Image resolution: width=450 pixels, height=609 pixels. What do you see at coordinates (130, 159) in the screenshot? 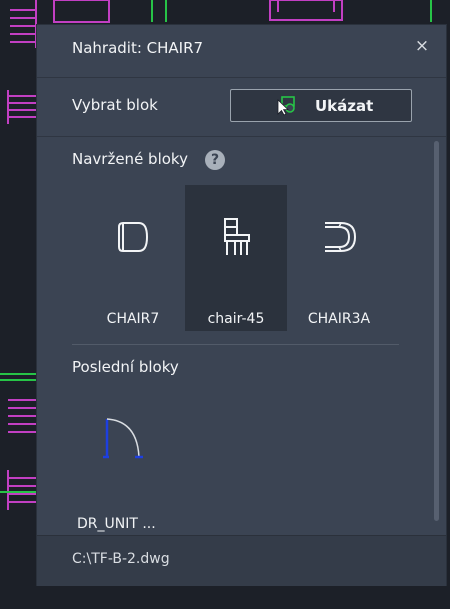
I see `suggested-blocks-label: Navržené bloky` at bounding box center [130, 159].